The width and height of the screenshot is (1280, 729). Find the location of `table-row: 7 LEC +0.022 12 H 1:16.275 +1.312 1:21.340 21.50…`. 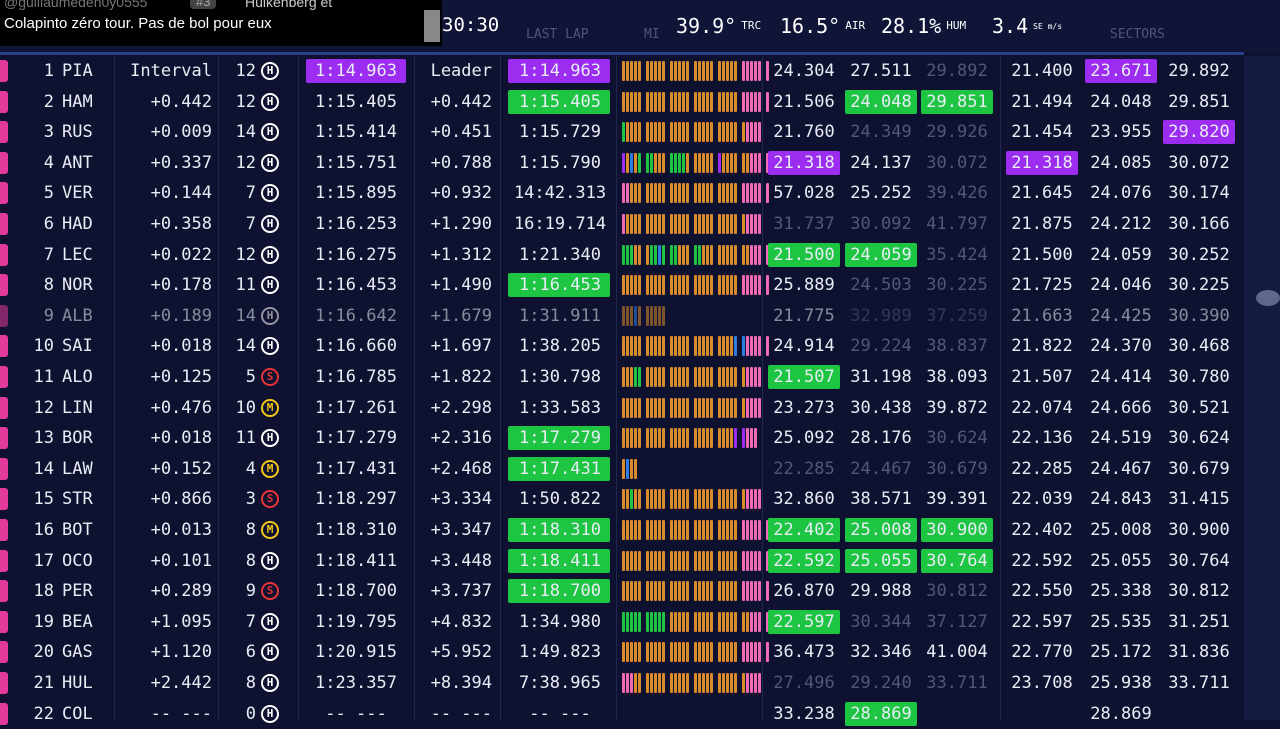

table-row: 7 LEC +0.022 12 H 1:16.275 +1.312 1:21.340 21.50… is located at coordinates (622, 255).